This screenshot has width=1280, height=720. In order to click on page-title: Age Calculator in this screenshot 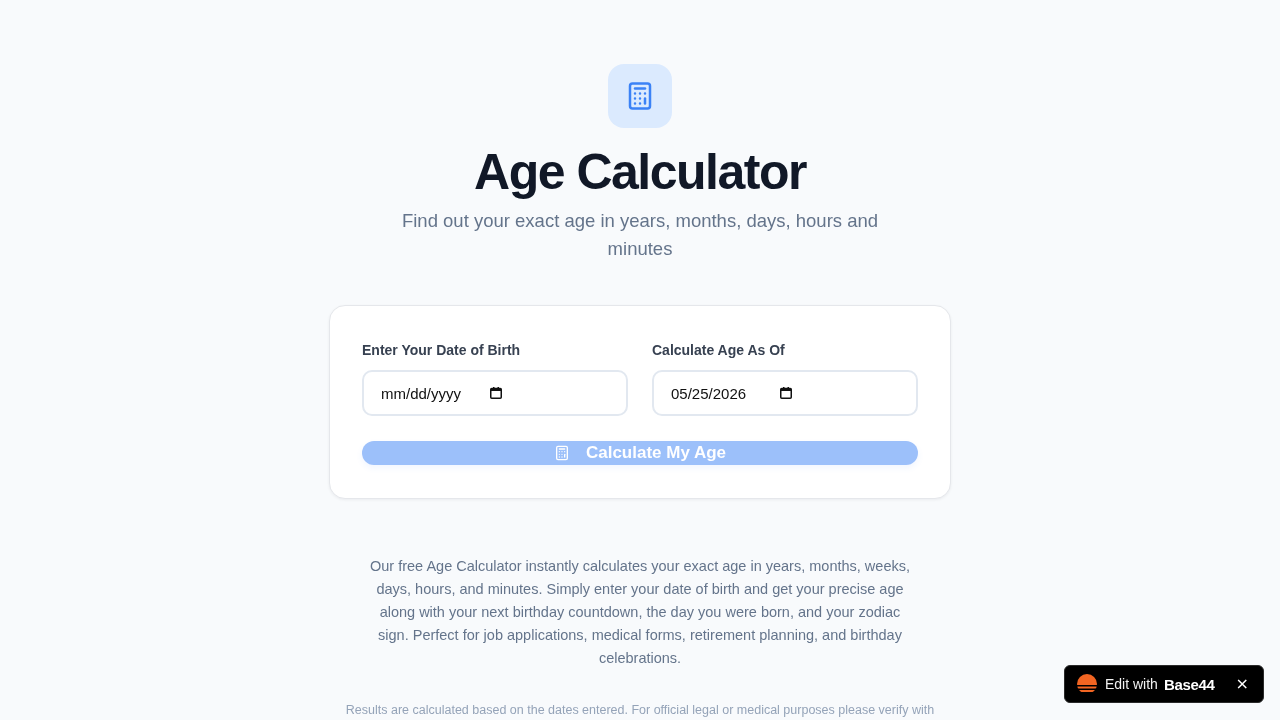, I will do `click(640, 172)`.